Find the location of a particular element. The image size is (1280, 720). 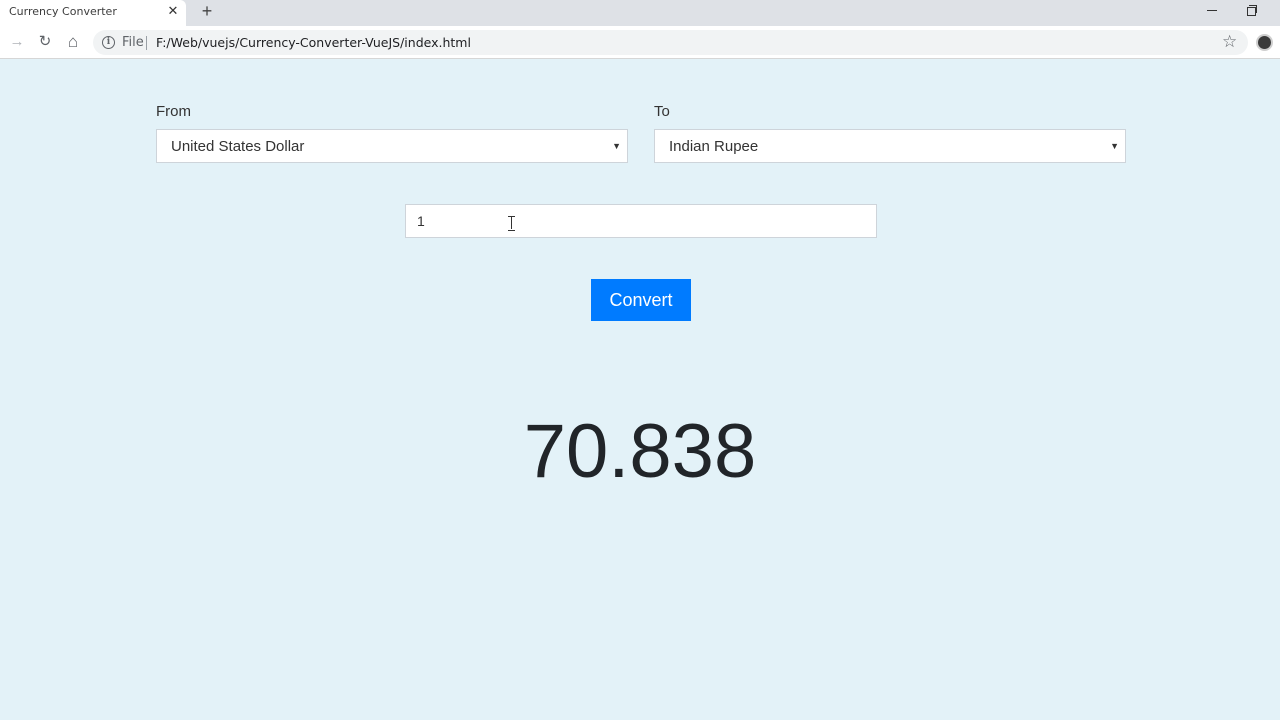

amount-input: 1 is located at coordinates (641, 221).